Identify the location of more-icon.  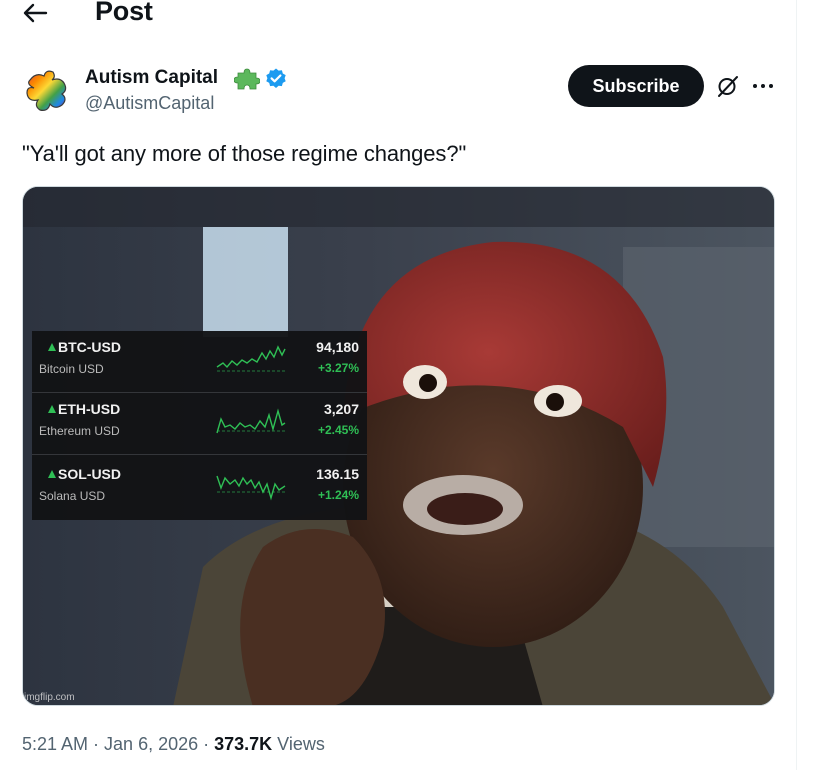
(763, 86).